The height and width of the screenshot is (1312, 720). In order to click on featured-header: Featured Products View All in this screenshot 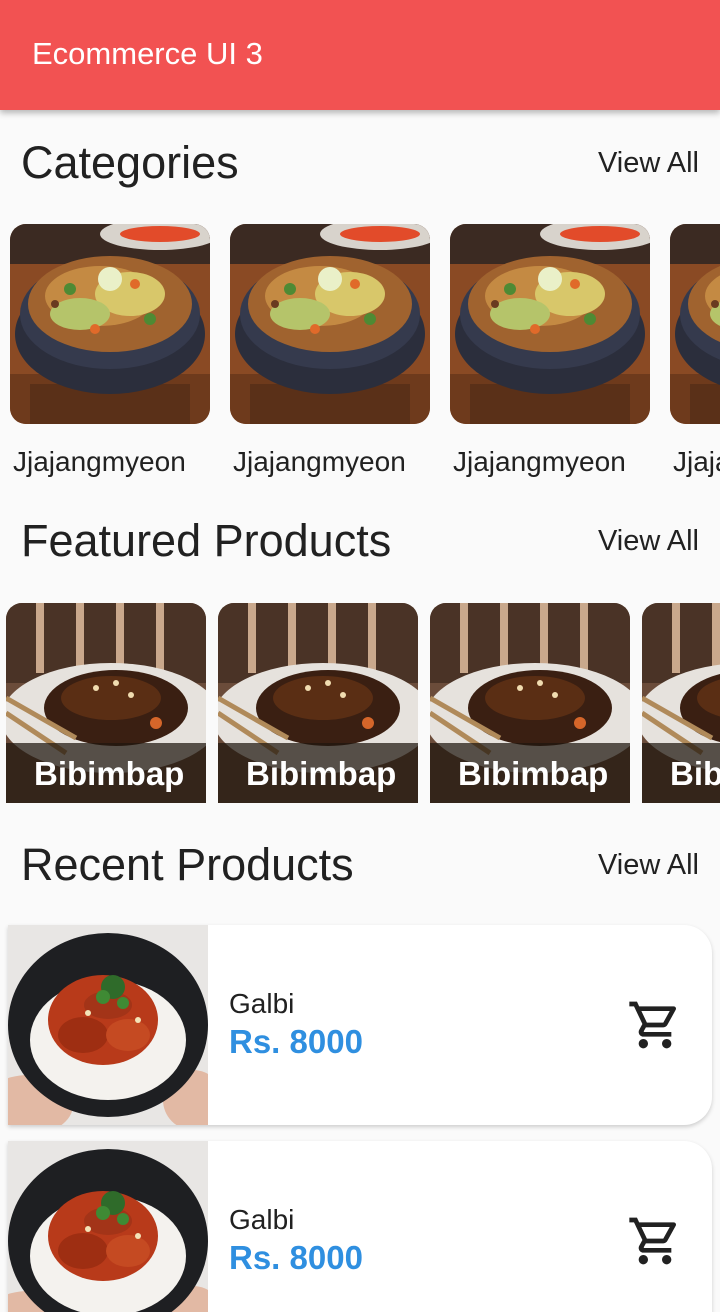, I will do `click(360, 541)`.